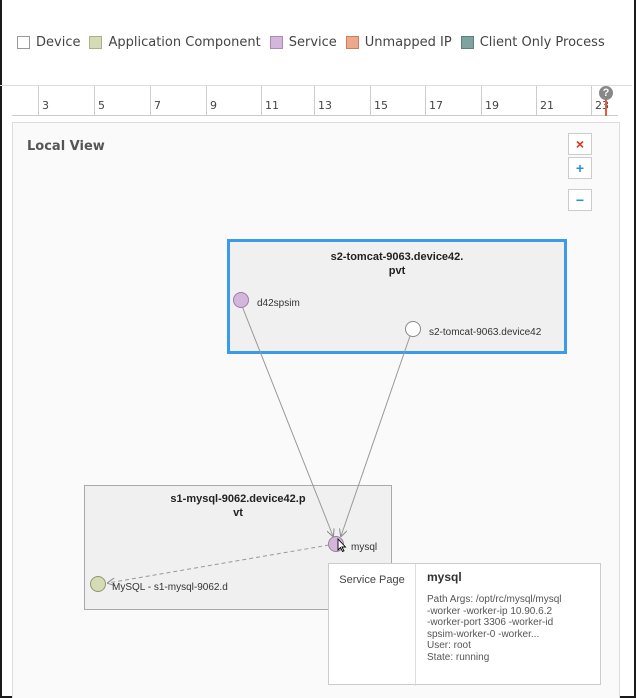 This screenshot has width=636, height=698. I want to click on tooltip-line: -worker -worker-ip 10.90.6.2, so click(490, 611).